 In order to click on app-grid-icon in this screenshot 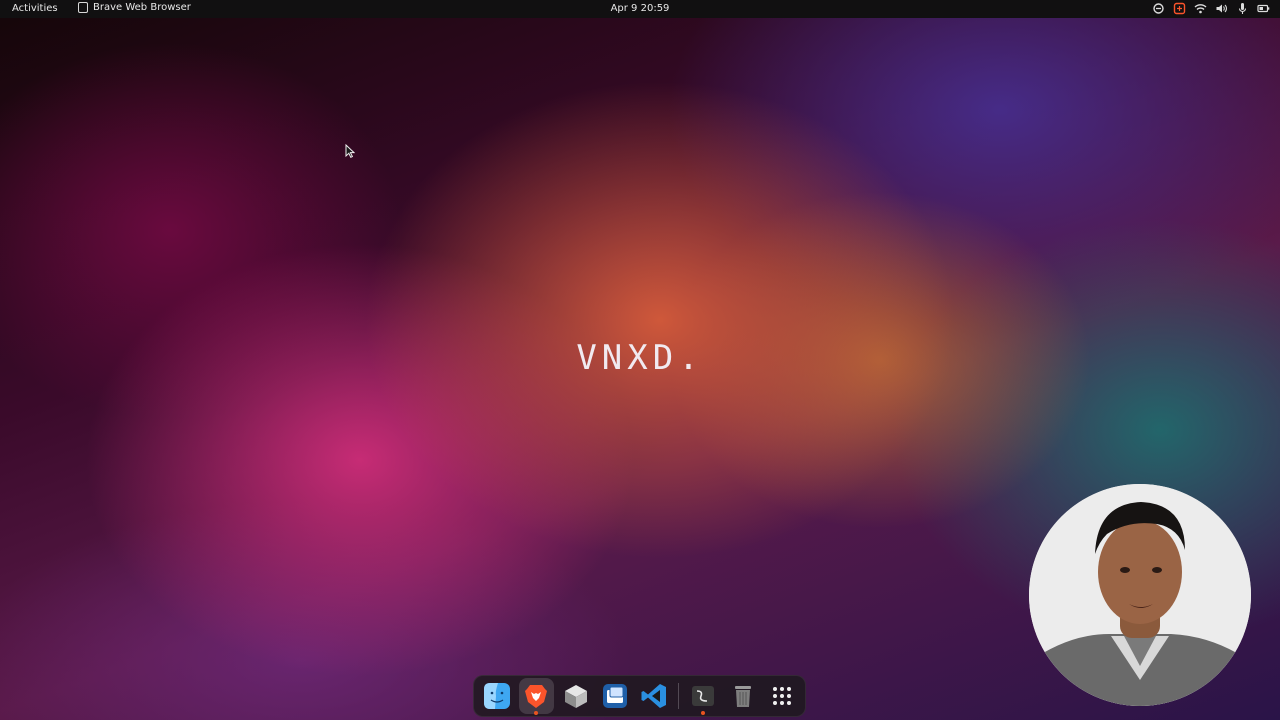, I will do `click(781, 696)`.